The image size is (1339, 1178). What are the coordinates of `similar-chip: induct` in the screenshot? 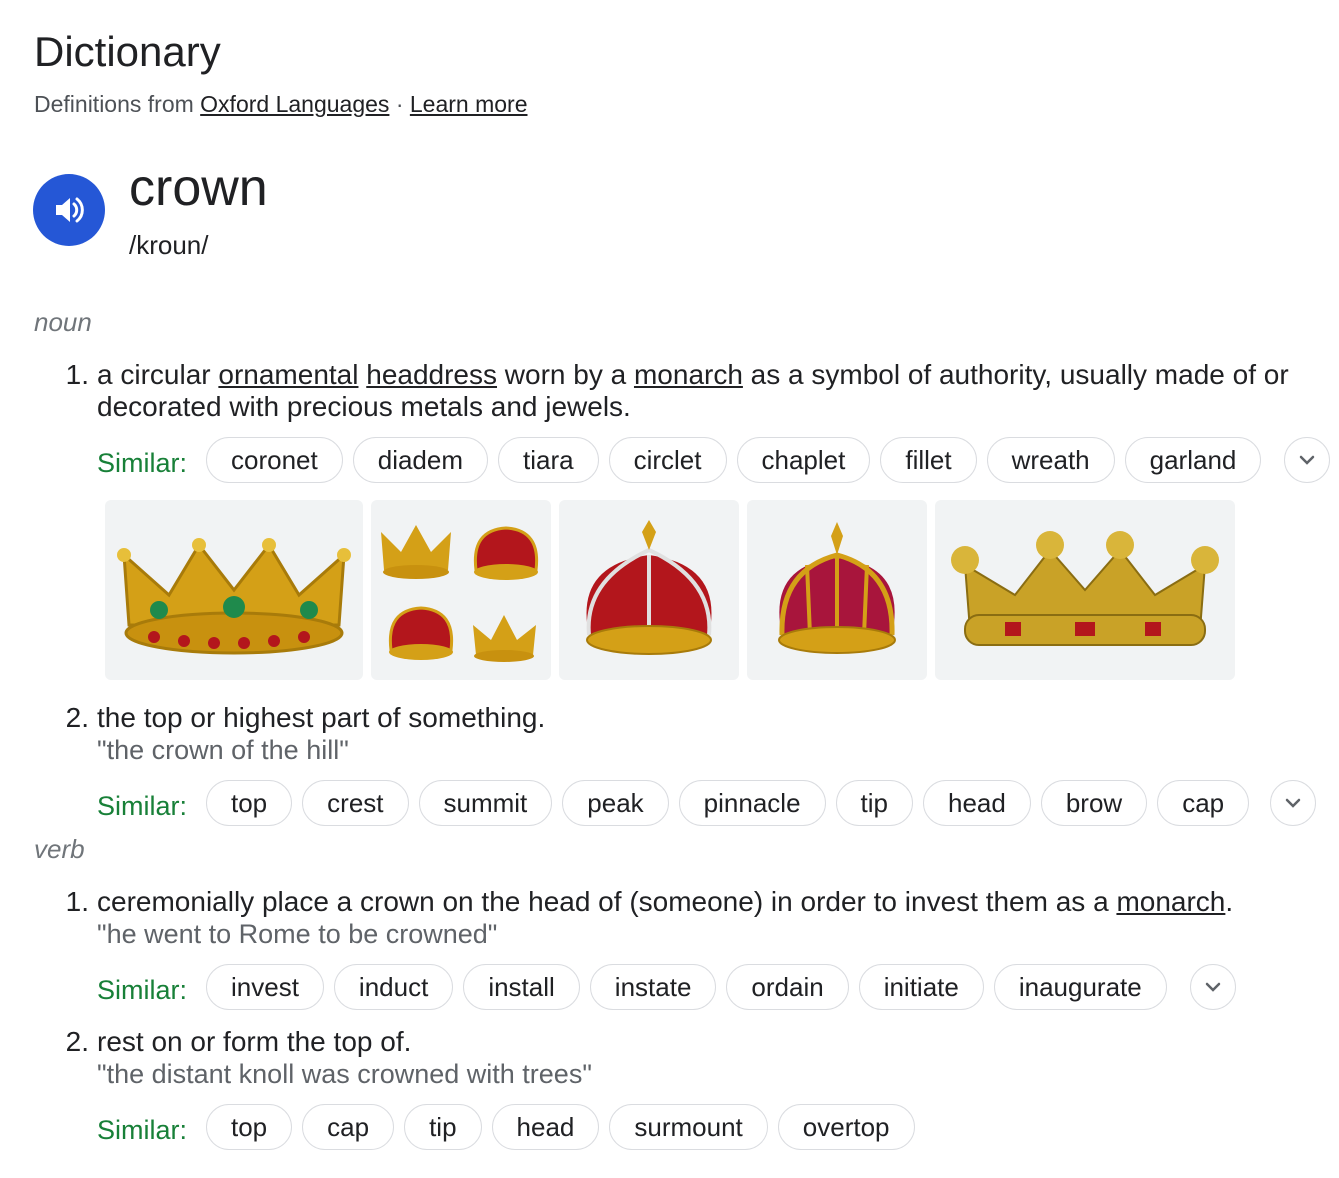 It's located at (393, 987).